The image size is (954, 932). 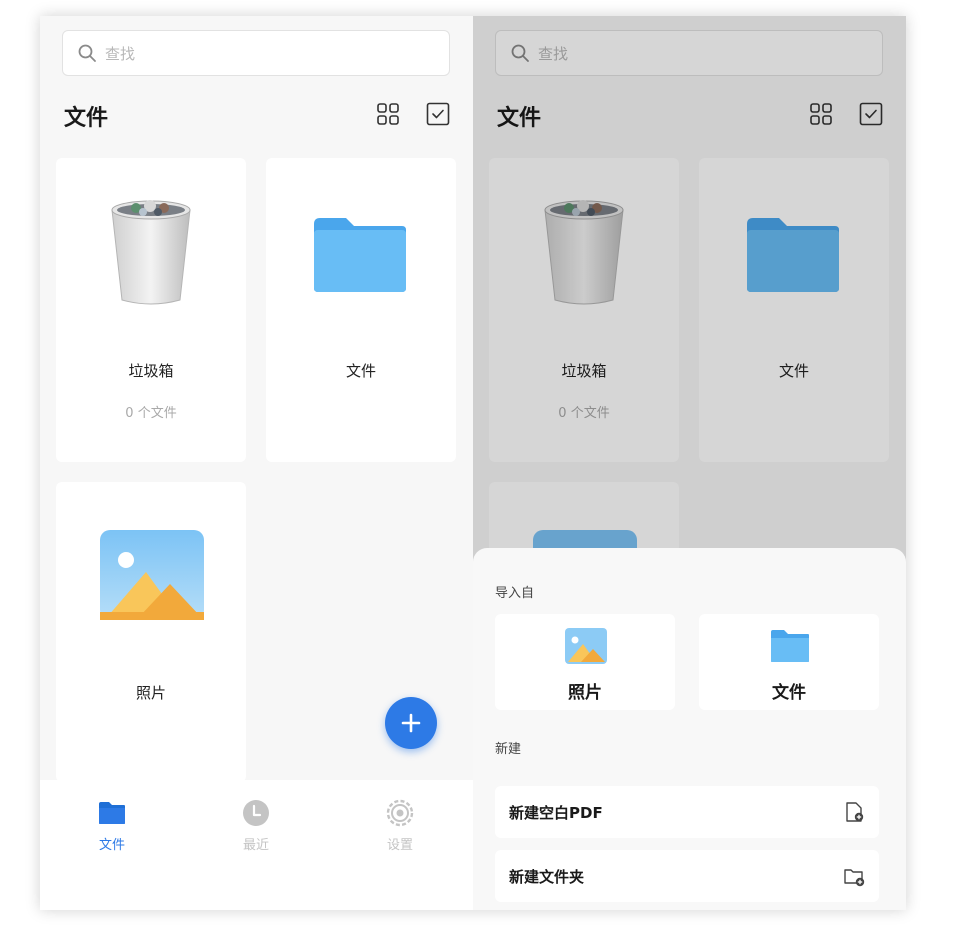 What do you see at coordinates (508, 749) in the screenshot?
I see `new-section-title: 新建` at bounding box center [508, 749].